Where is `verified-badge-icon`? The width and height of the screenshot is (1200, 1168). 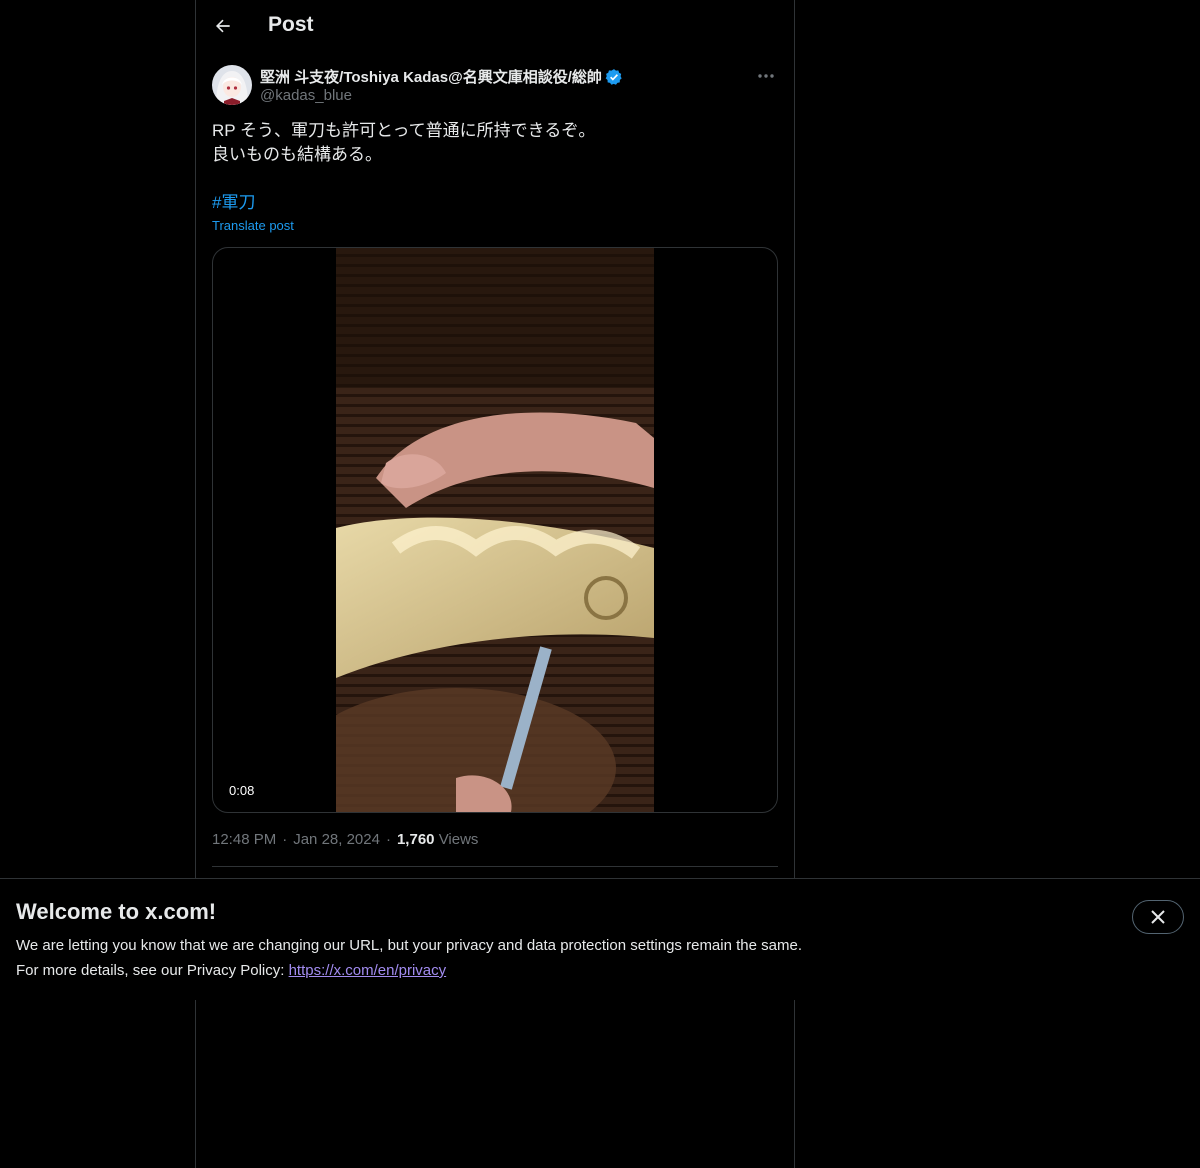 verified-badge-icon is located at coordinates (613, 76).